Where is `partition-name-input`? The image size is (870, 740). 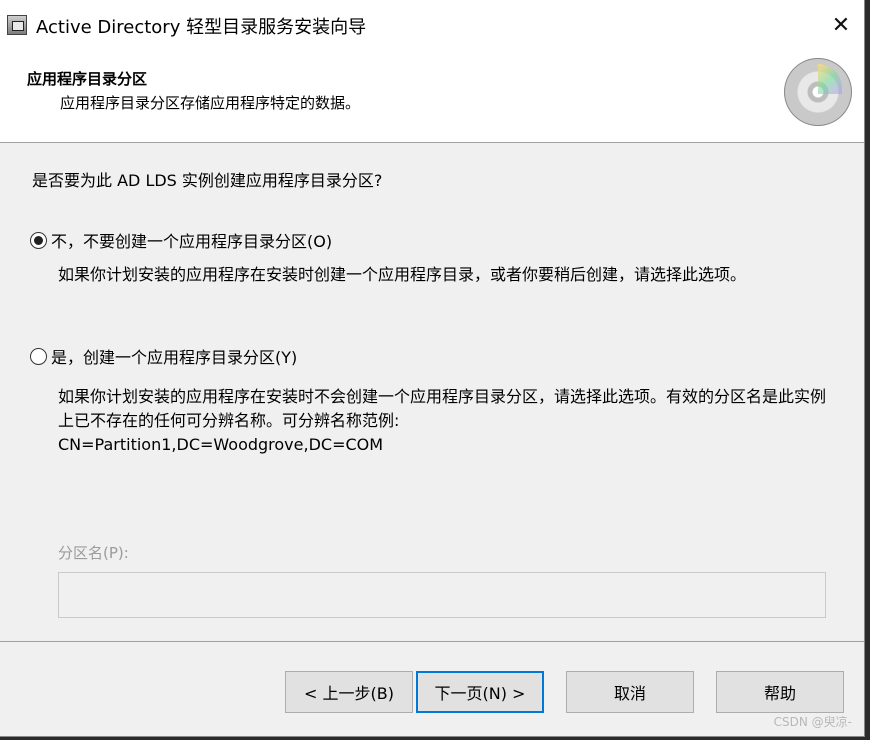 partition-name-input is located at coordinates (442, 595).